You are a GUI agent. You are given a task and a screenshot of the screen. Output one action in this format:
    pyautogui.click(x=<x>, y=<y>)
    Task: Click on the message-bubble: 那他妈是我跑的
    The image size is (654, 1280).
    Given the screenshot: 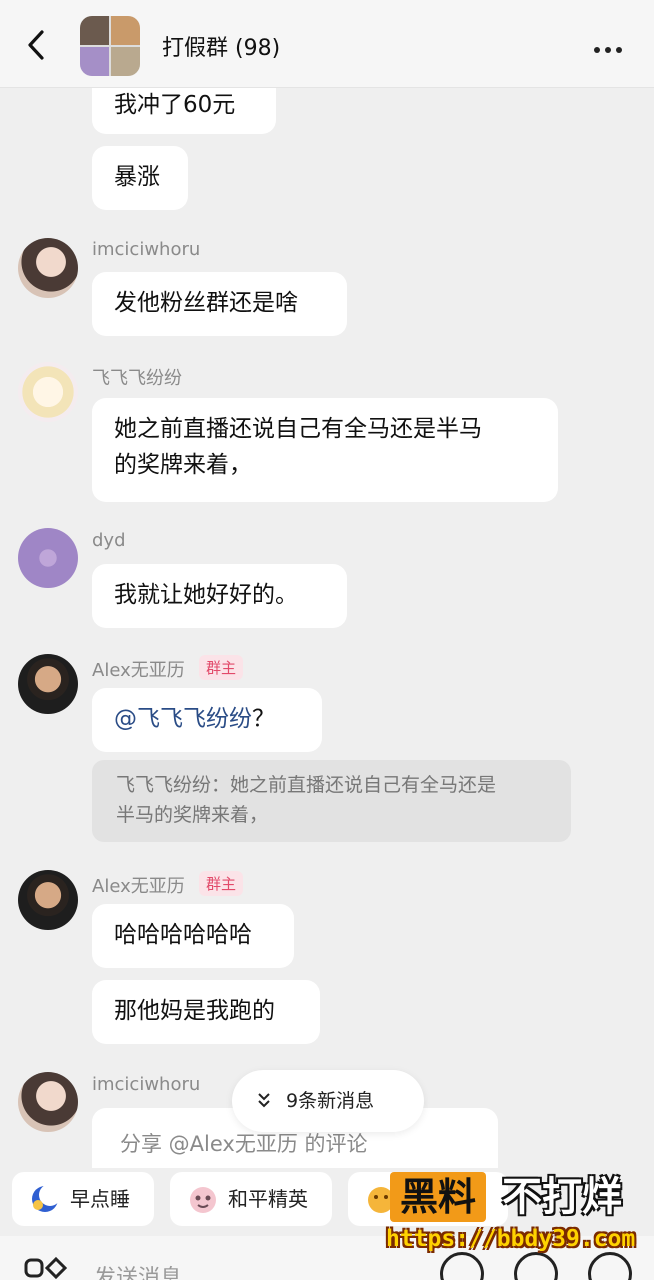 What is the action you would take?
    pyautogui.click(x=206, y=1012)
    